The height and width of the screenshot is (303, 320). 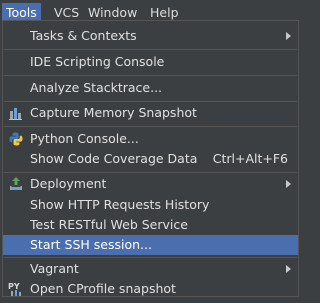 I want to click on menu-item-test-restful-web-service: Test RESTful Web Service, so click(x=150, y=225).